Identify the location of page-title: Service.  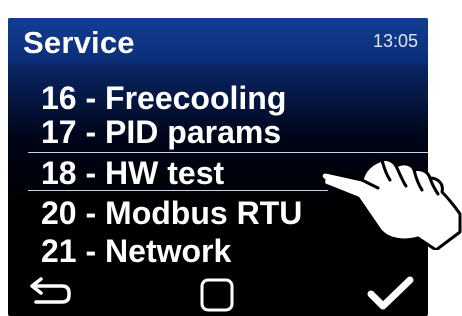
(79, 42).